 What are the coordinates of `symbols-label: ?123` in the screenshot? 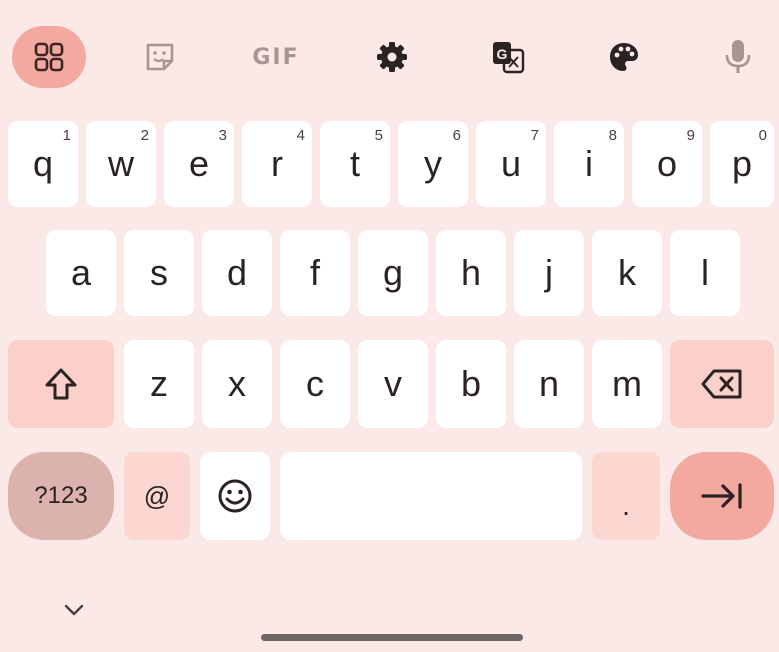 It's located at (61, 495).